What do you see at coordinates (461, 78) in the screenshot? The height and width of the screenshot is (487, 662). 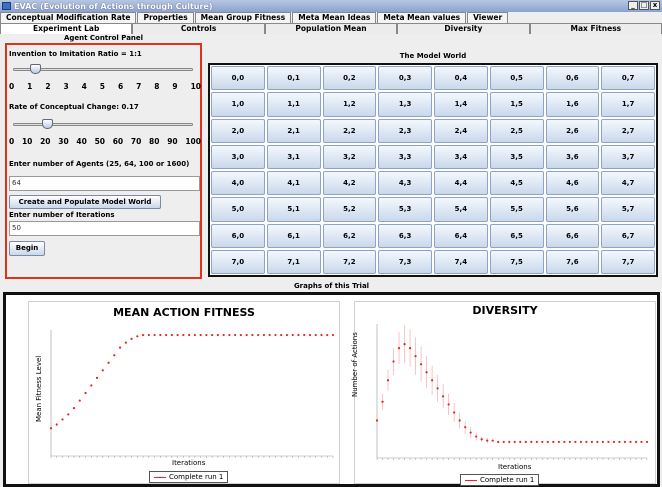 I see `world-cell-0-4: 0,4` at bounding box center [461, 78].